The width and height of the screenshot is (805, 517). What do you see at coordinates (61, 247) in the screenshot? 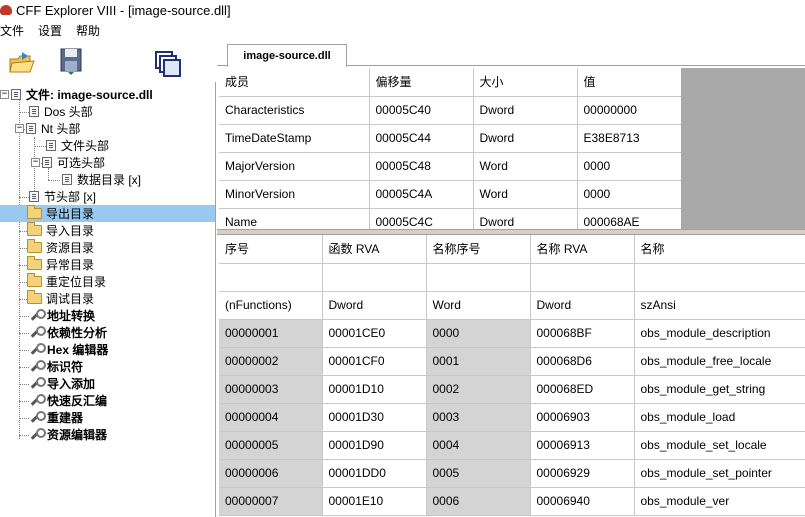
I see `tree-item-resource-directory: 资源目录` at bounding box center [61, 247].